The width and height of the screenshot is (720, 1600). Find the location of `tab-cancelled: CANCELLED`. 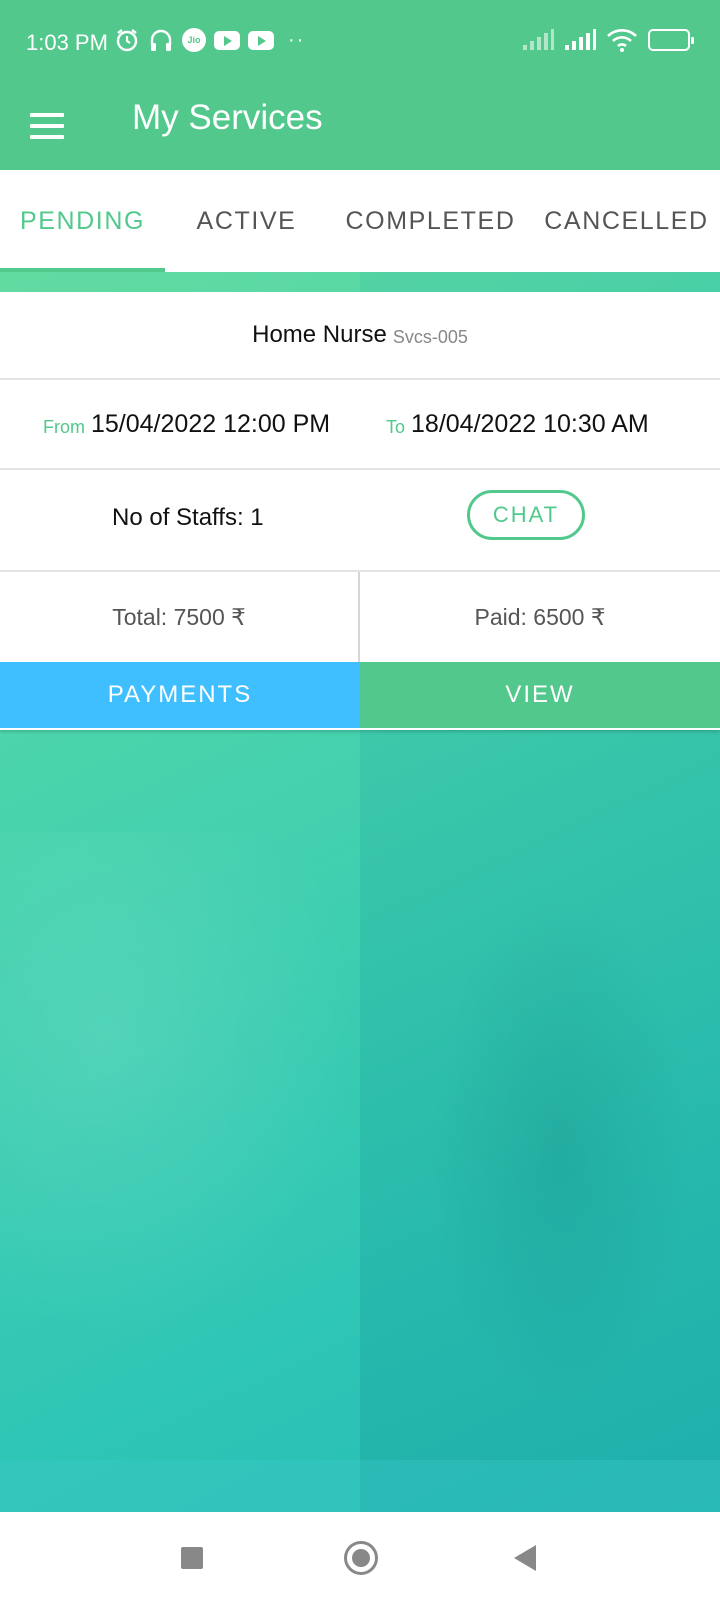

tab-cancelled: CANCELLED is located at coordinates (626, 221).